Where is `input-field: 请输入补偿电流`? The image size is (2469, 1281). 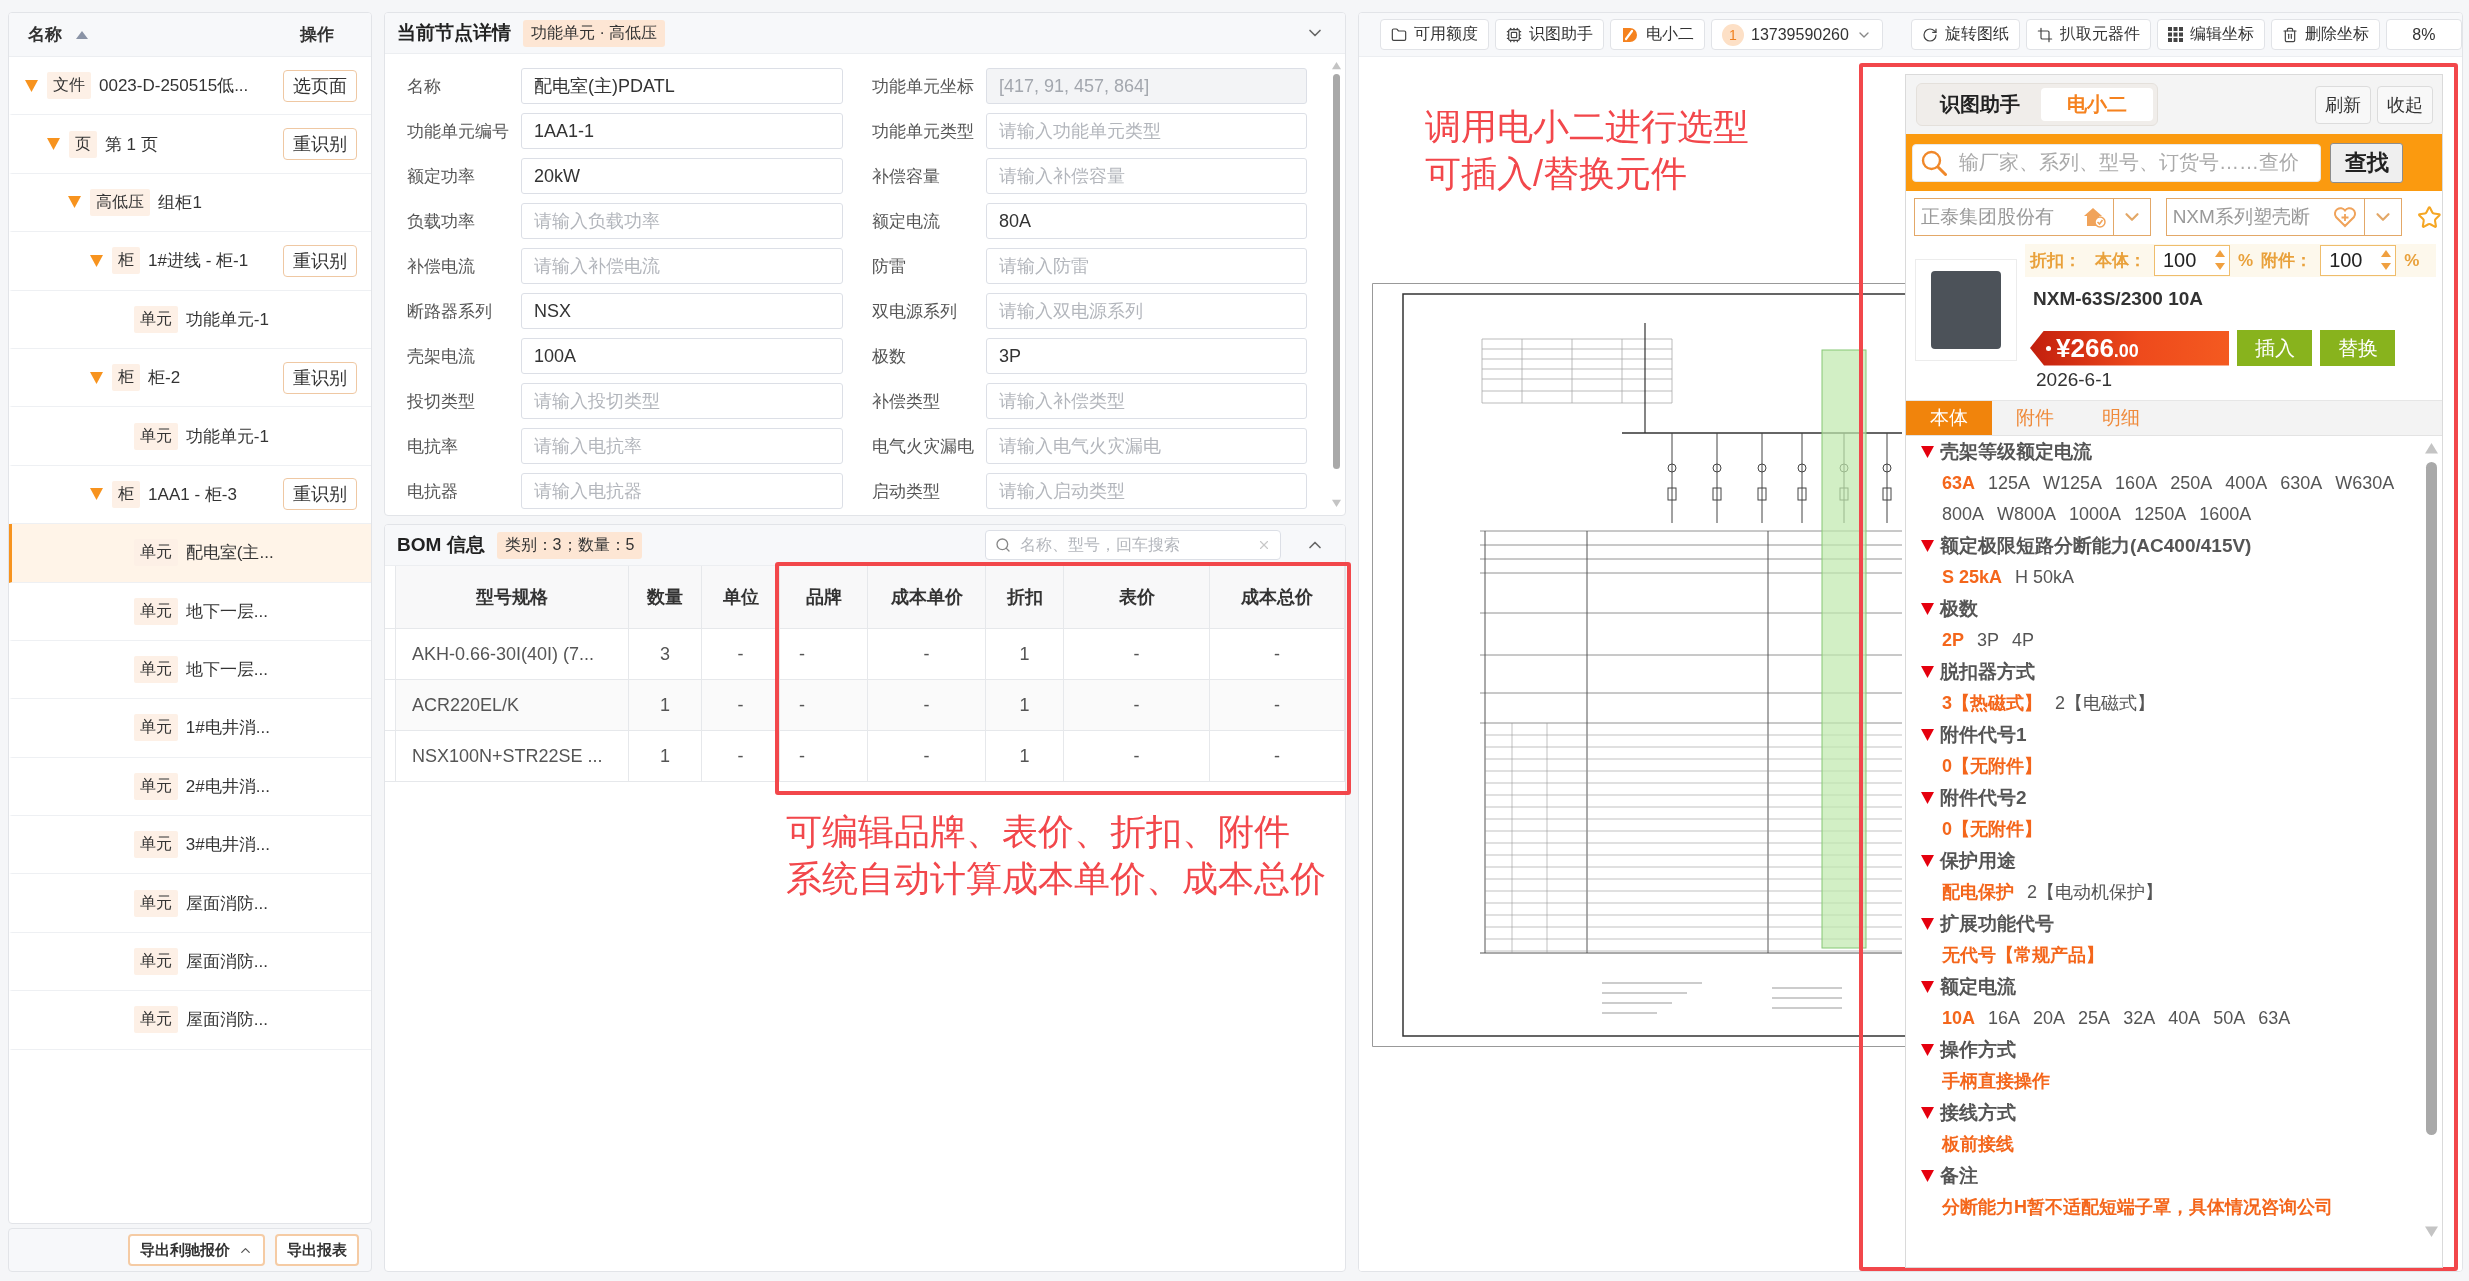
input-field: 请输入补偿电流 is located at coordinates (682, 266).